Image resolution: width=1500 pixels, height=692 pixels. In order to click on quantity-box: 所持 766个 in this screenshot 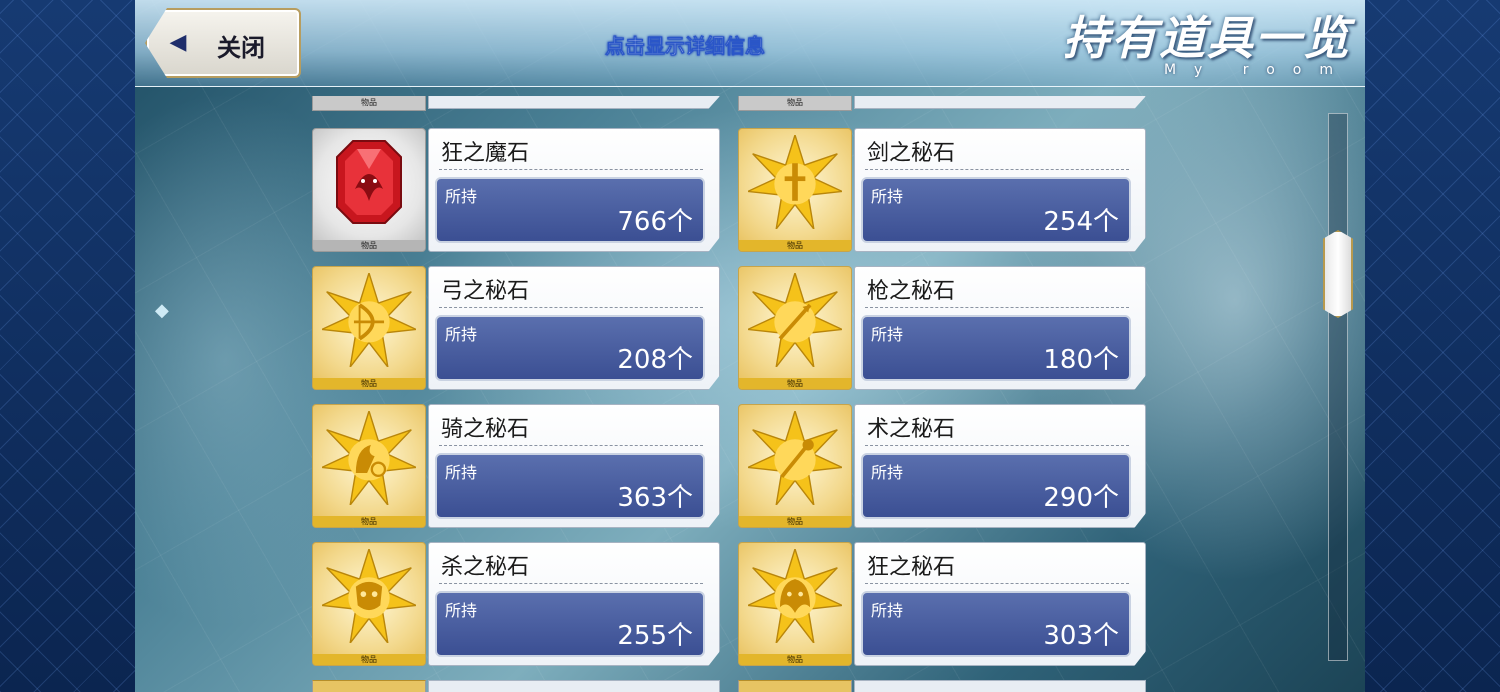, I will do `click(570, 210)`.